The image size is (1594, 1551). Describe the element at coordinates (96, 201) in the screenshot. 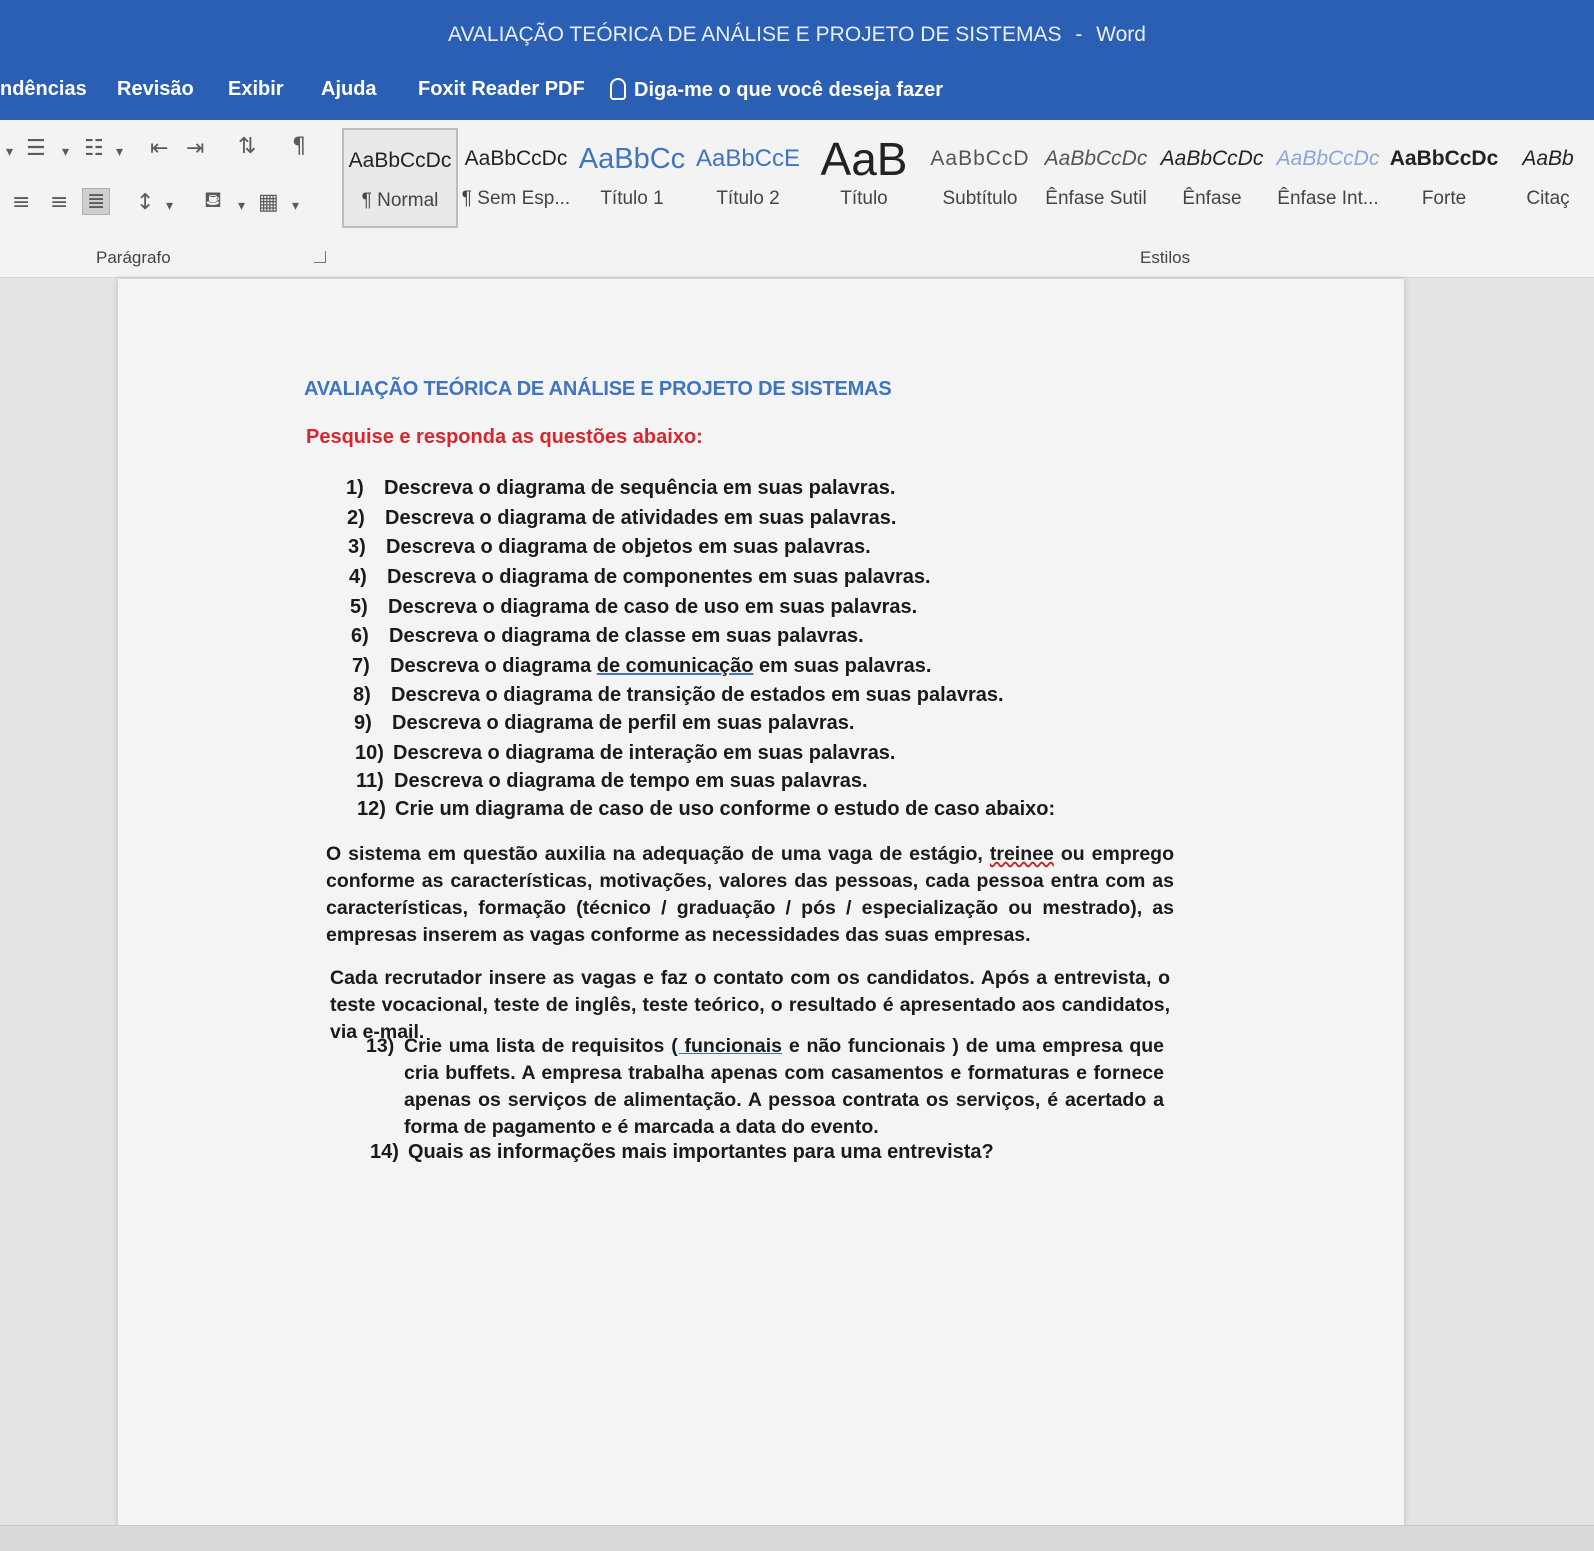

I see `justify-icon: ≣` at that location.